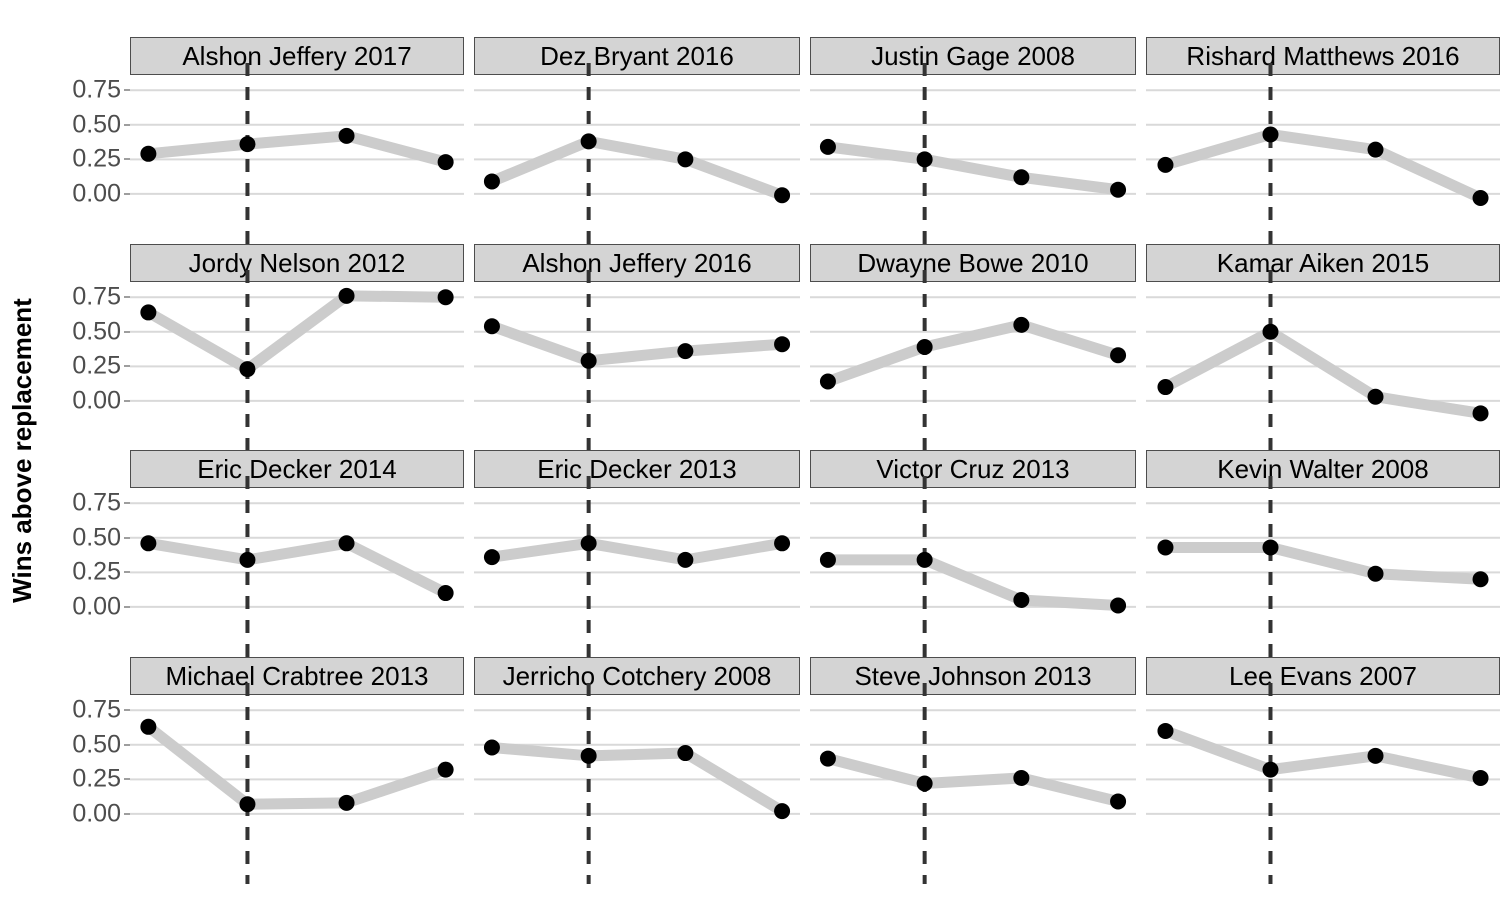  Describe the element at coordinates (96, 365) in the screenshot. I see `y-tick-label: 0.25` at that location.